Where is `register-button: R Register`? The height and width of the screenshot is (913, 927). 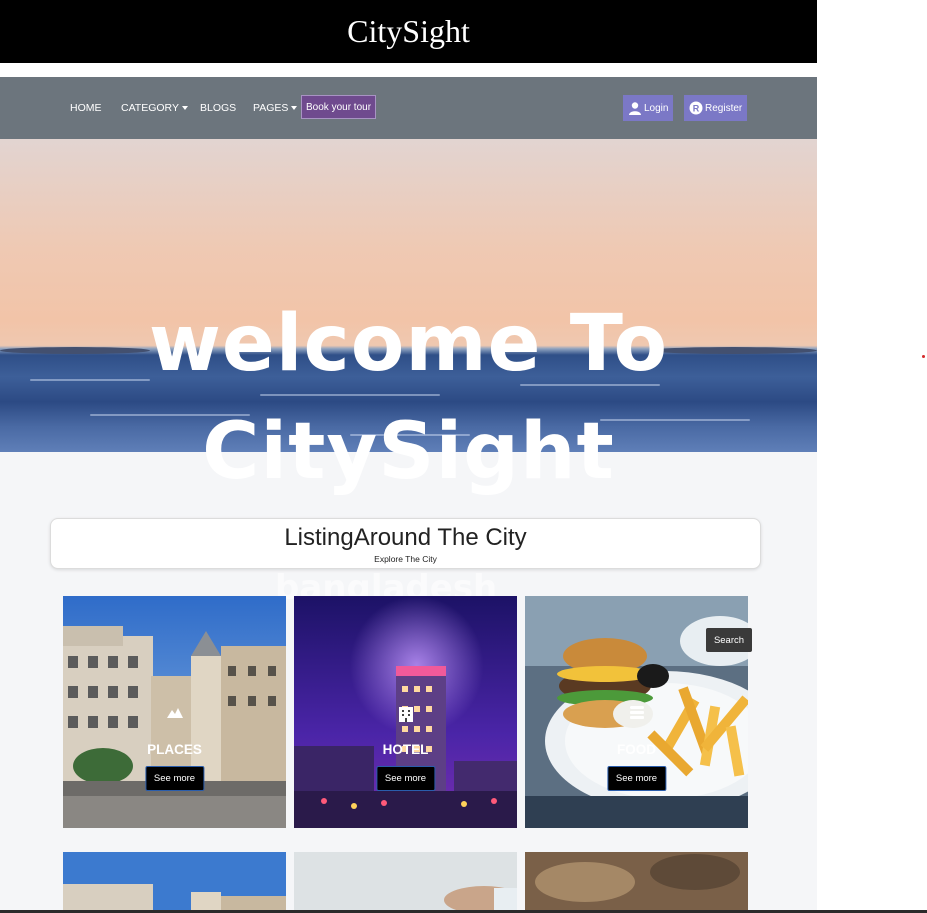 register-button: R Register is located at coordinates (716, 108).